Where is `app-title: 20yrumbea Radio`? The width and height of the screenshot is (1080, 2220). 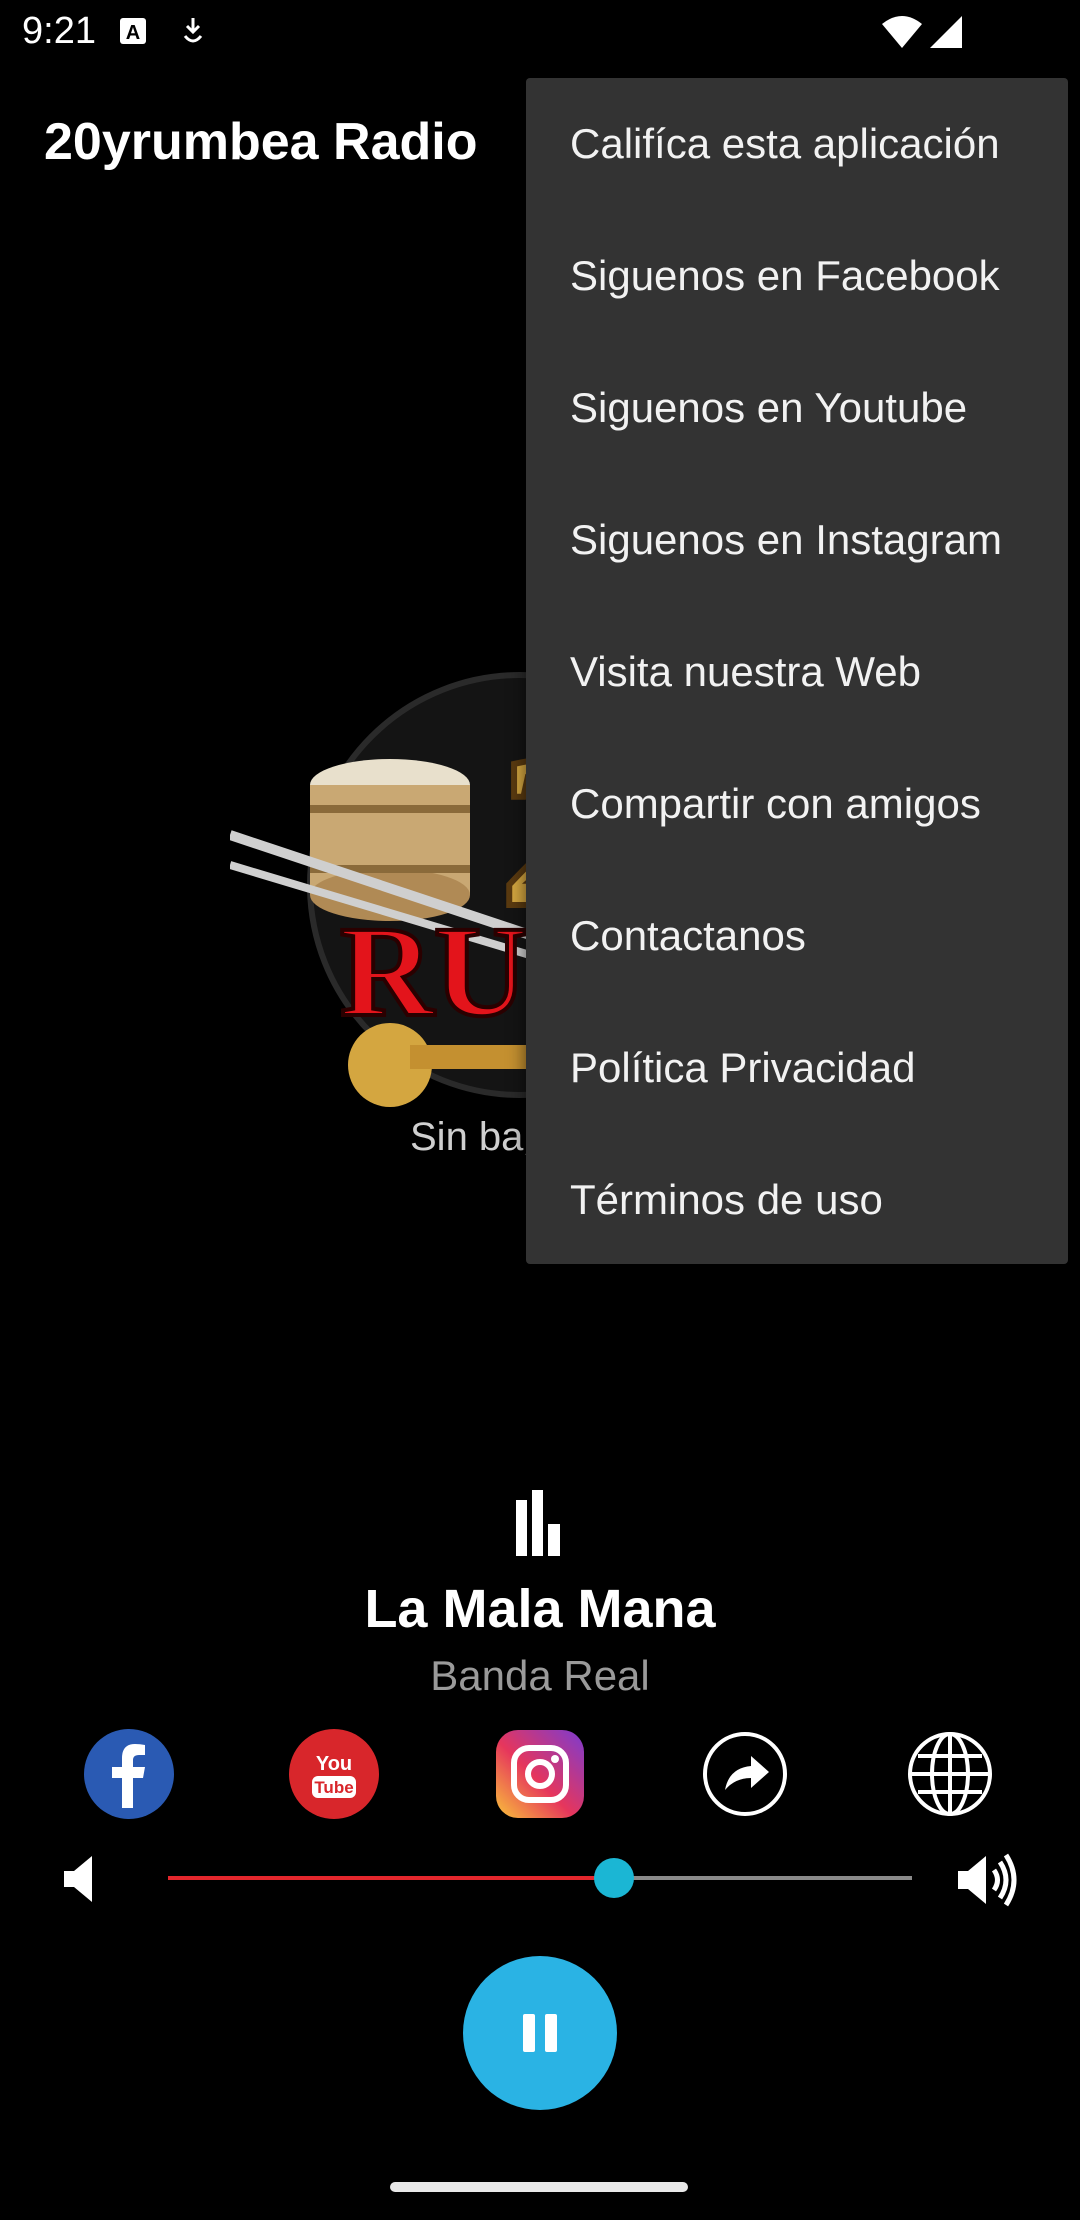 app-title: 20yrumbea Radio is located at coordinates (261, 142).